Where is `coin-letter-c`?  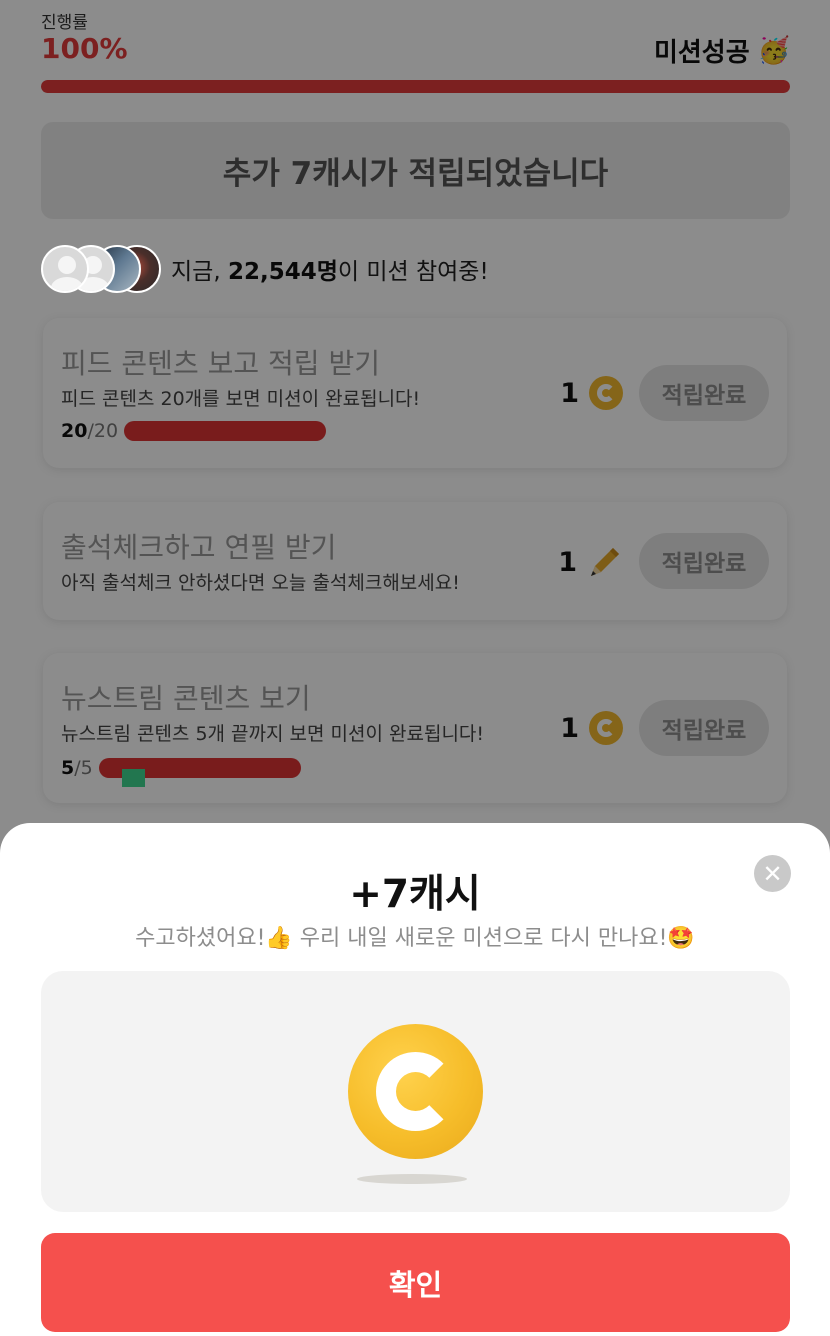
coin-letter-c is located at coordinates (415, 1091).